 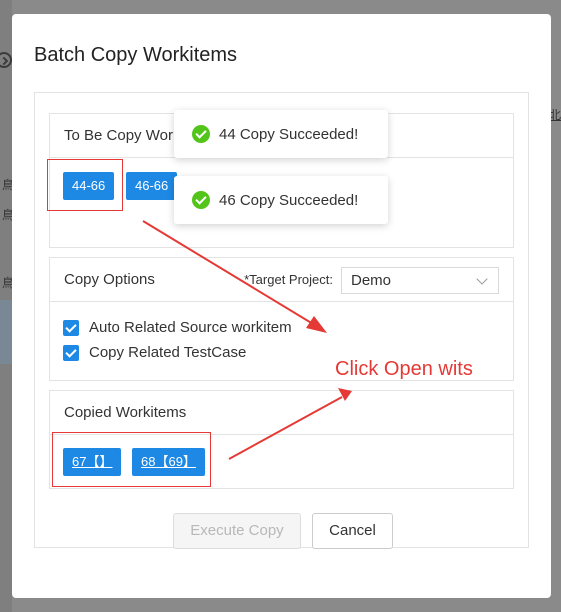 I want to click on arrowhead-icon, so click(x=316, y=324).